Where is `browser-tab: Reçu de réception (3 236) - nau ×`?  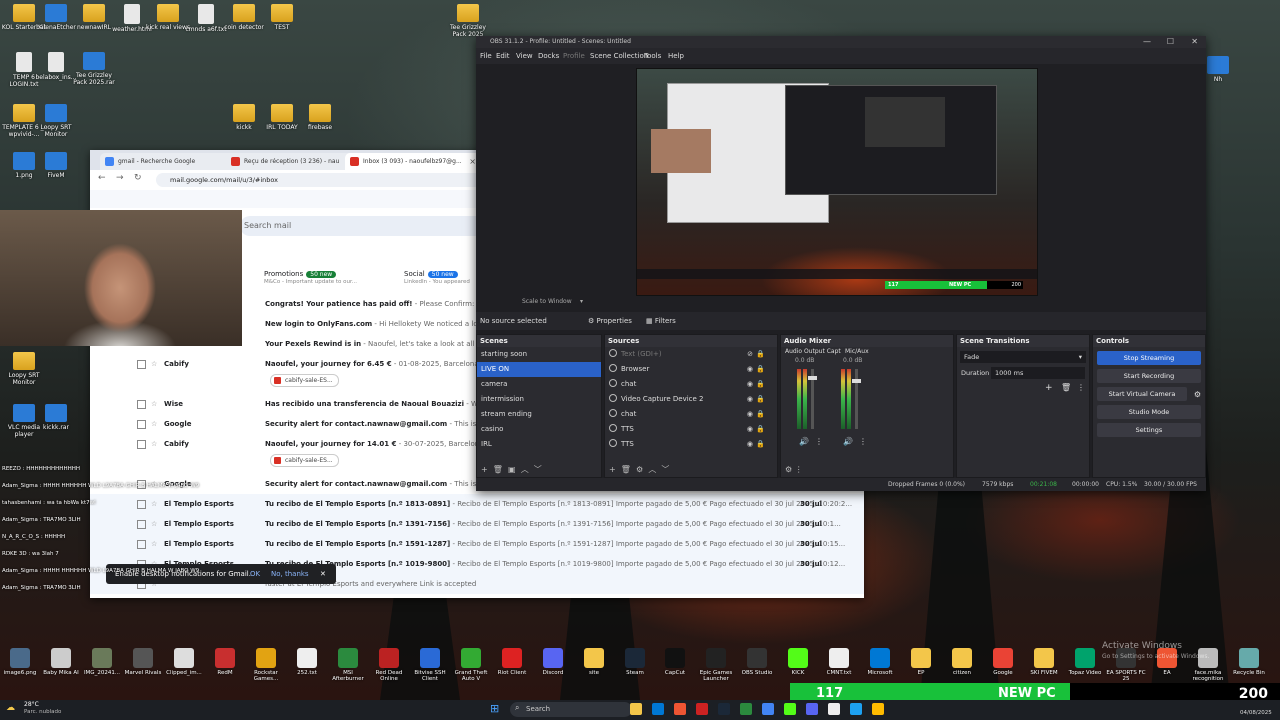 browser-tab: Reçu de réception (3 236) - nau × is located at coordinates (294, 161).